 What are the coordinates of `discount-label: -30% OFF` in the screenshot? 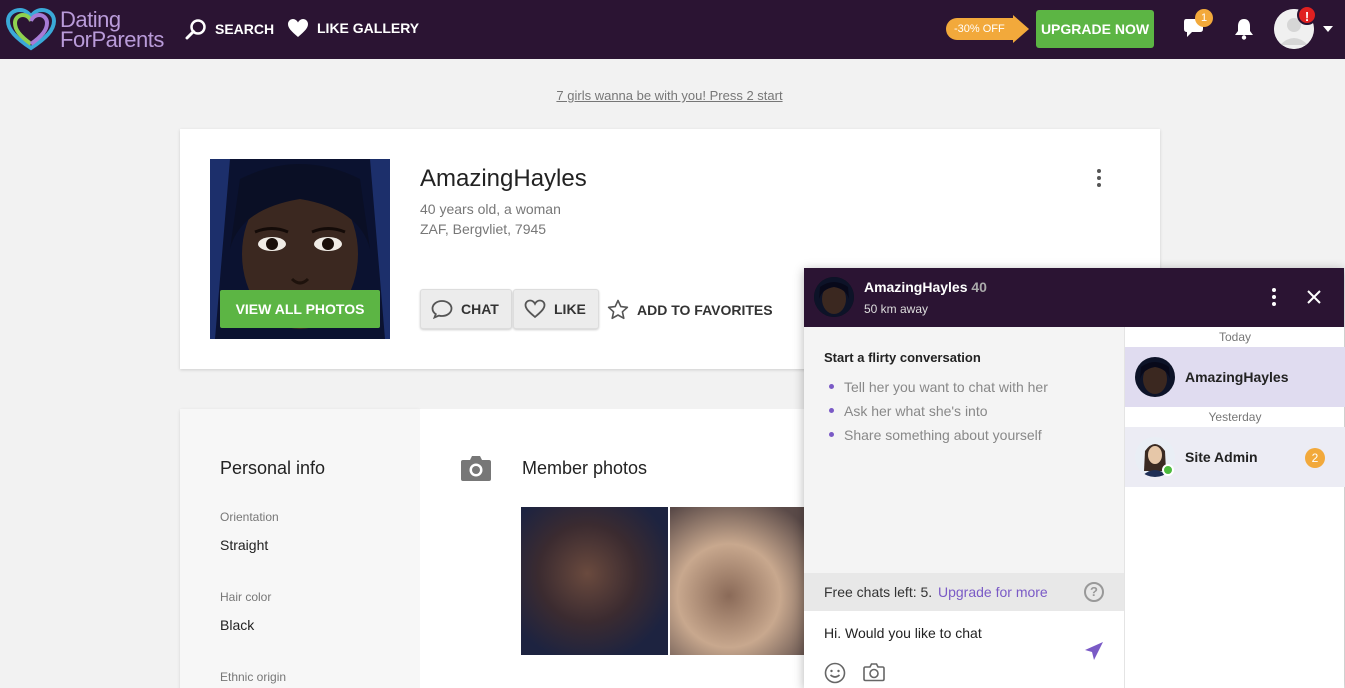 It's located at (979, 29).